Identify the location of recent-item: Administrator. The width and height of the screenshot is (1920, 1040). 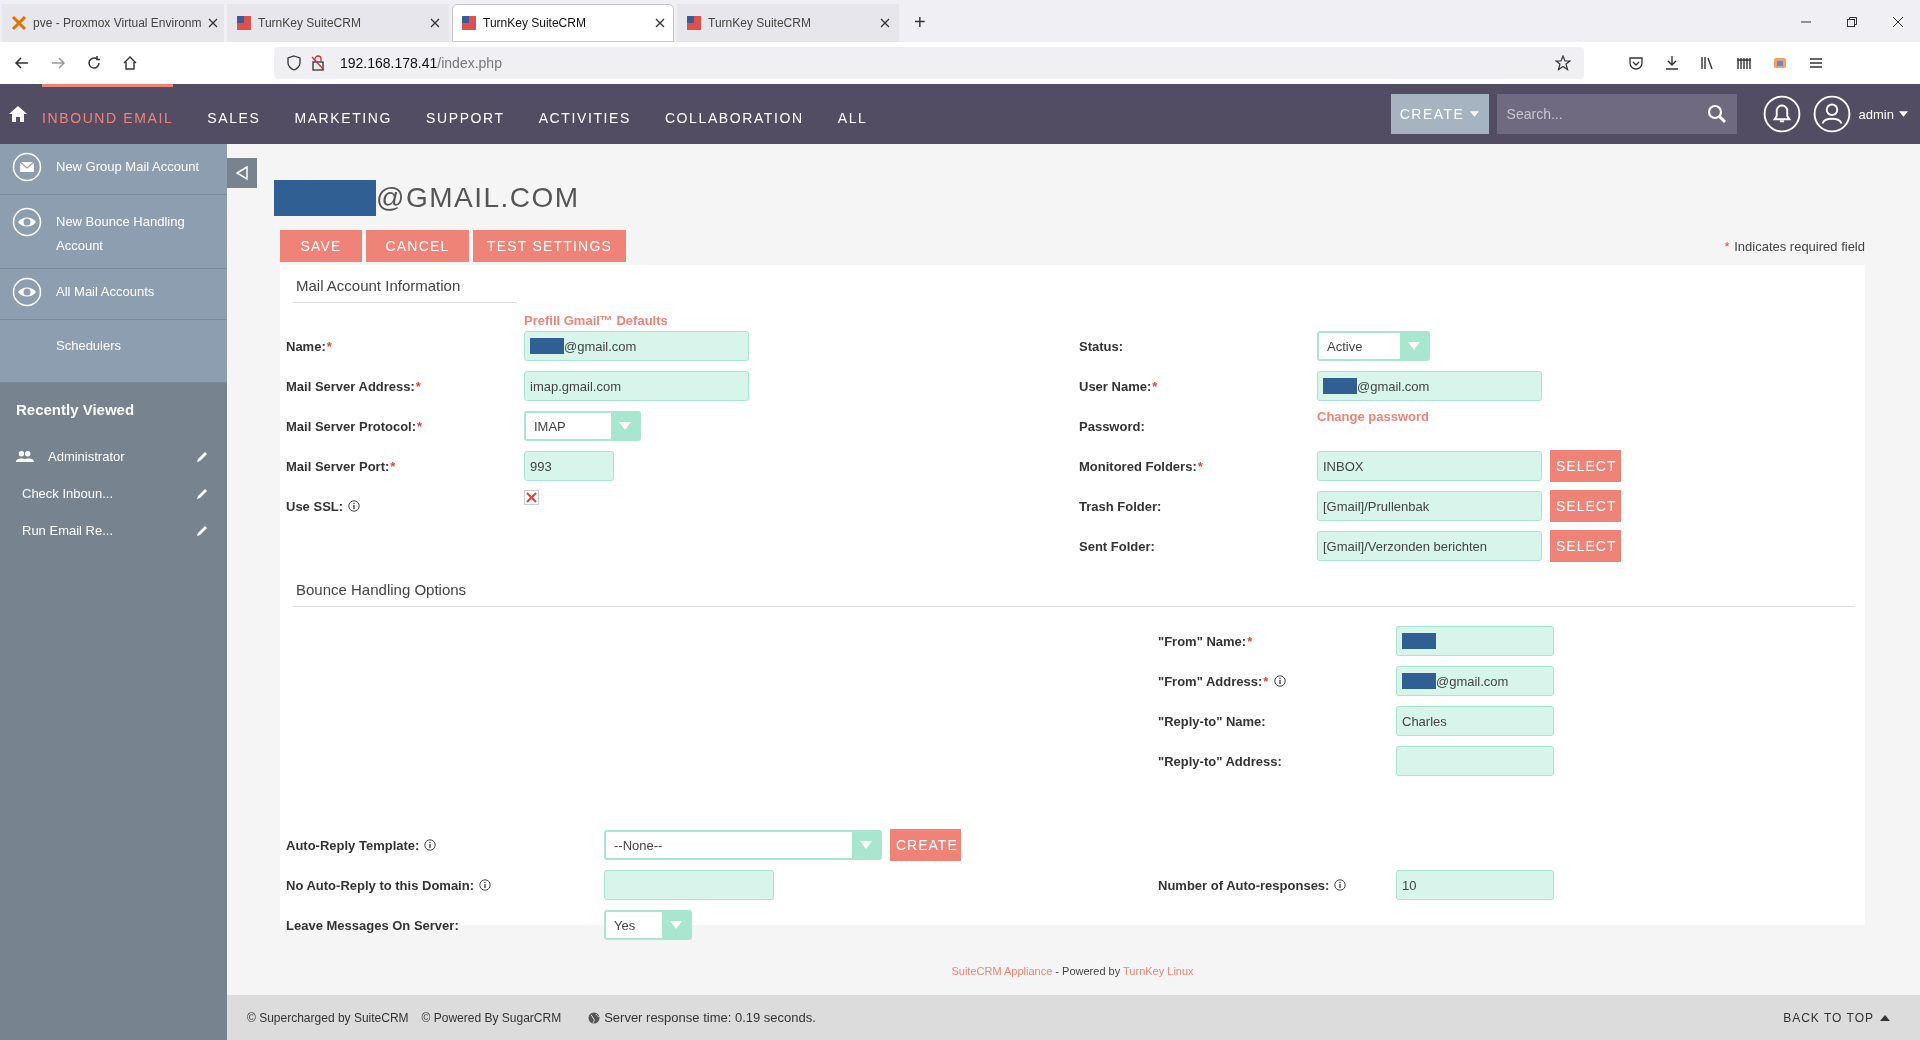
(114, 456).